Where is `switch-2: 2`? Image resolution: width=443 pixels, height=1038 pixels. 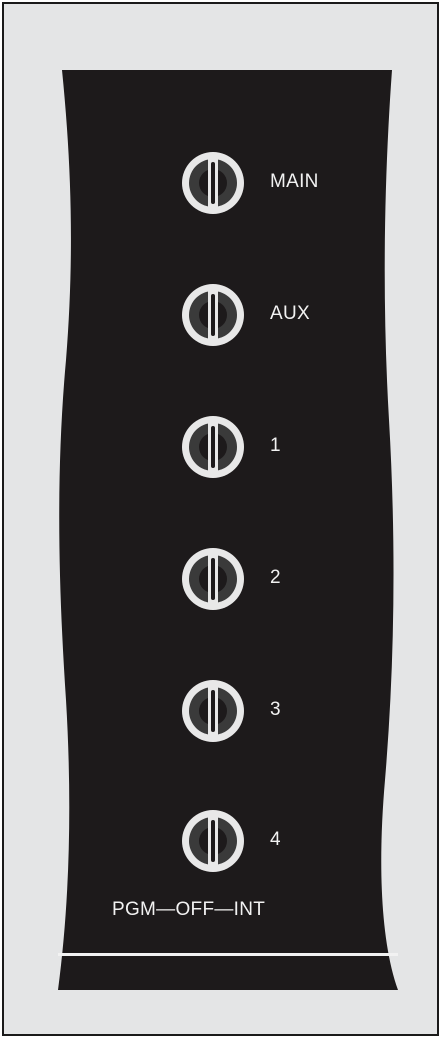 switch-2: 2 is located at coordinates (221, 586).